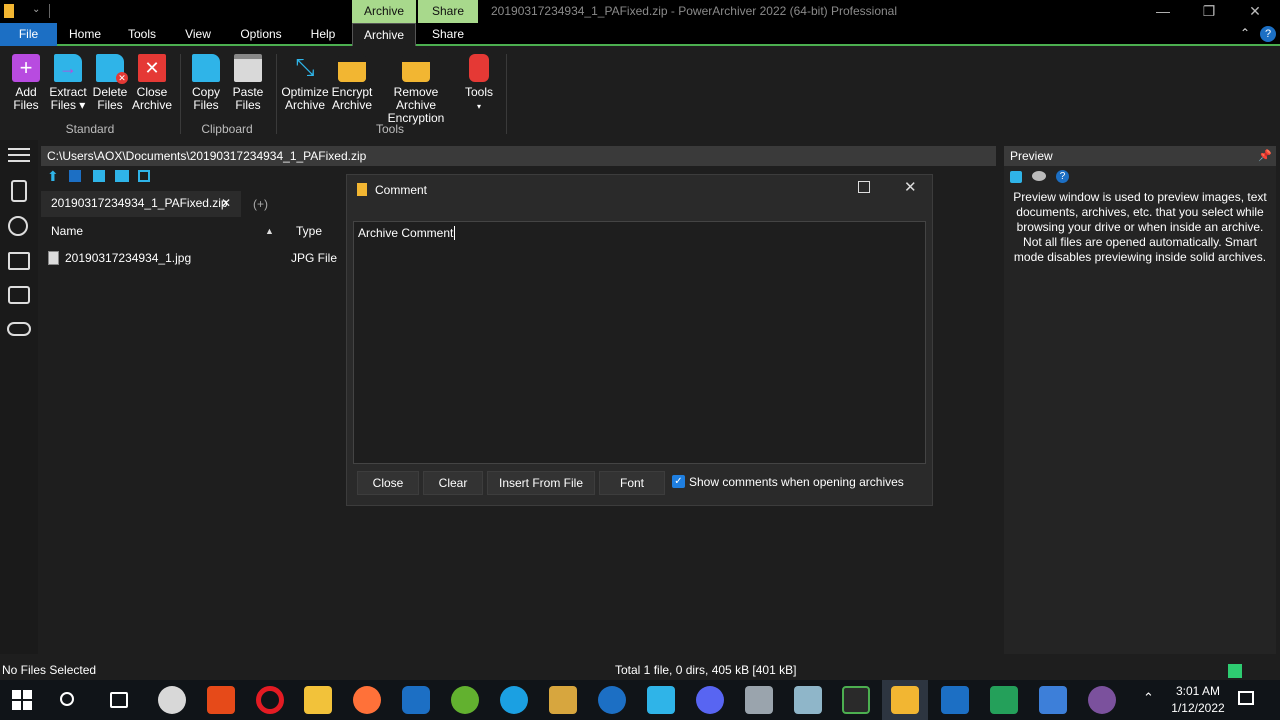  Describe the element at coordinates (122, 176) in the screenshot. I see `thumbnail-view-icon` at that location.